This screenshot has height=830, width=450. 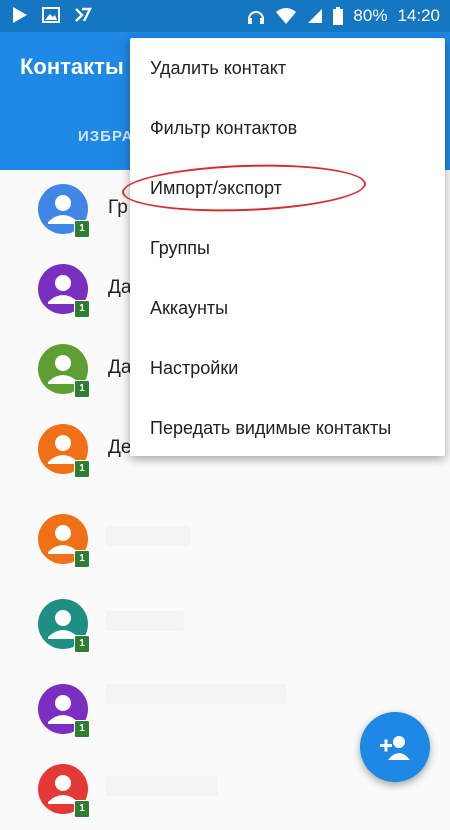 I want to click on battery-icon, so click(x=338, y=16).